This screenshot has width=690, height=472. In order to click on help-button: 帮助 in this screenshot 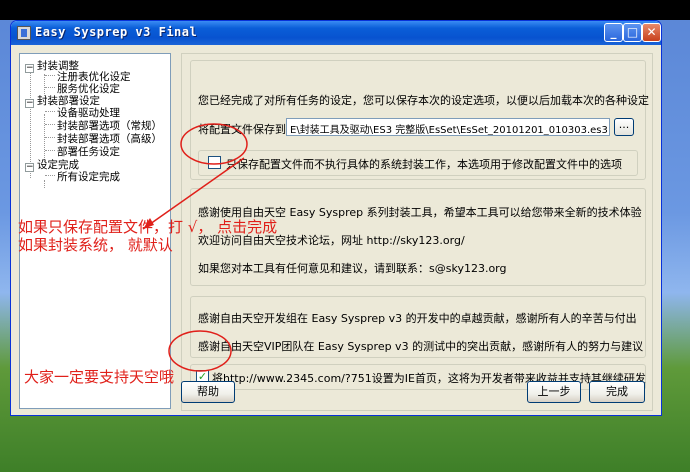, I will do `click(208, 392)`.